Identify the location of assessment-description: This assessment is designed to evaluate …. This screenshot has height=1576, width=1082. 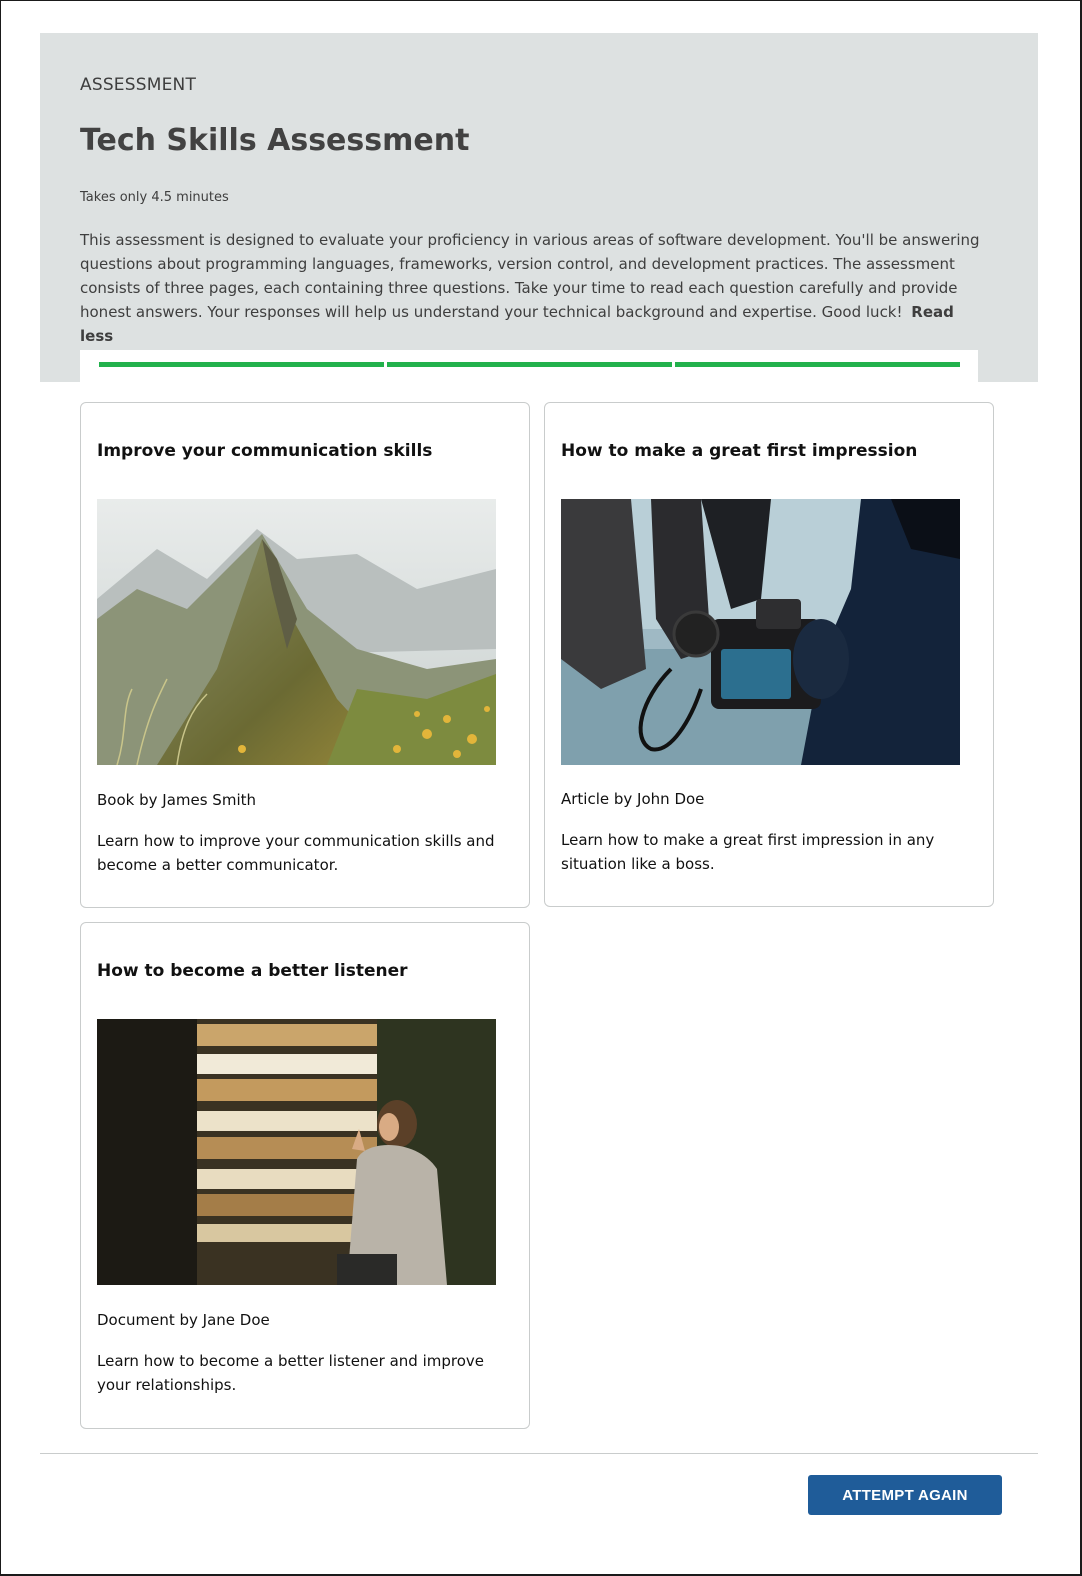
(530, 288).